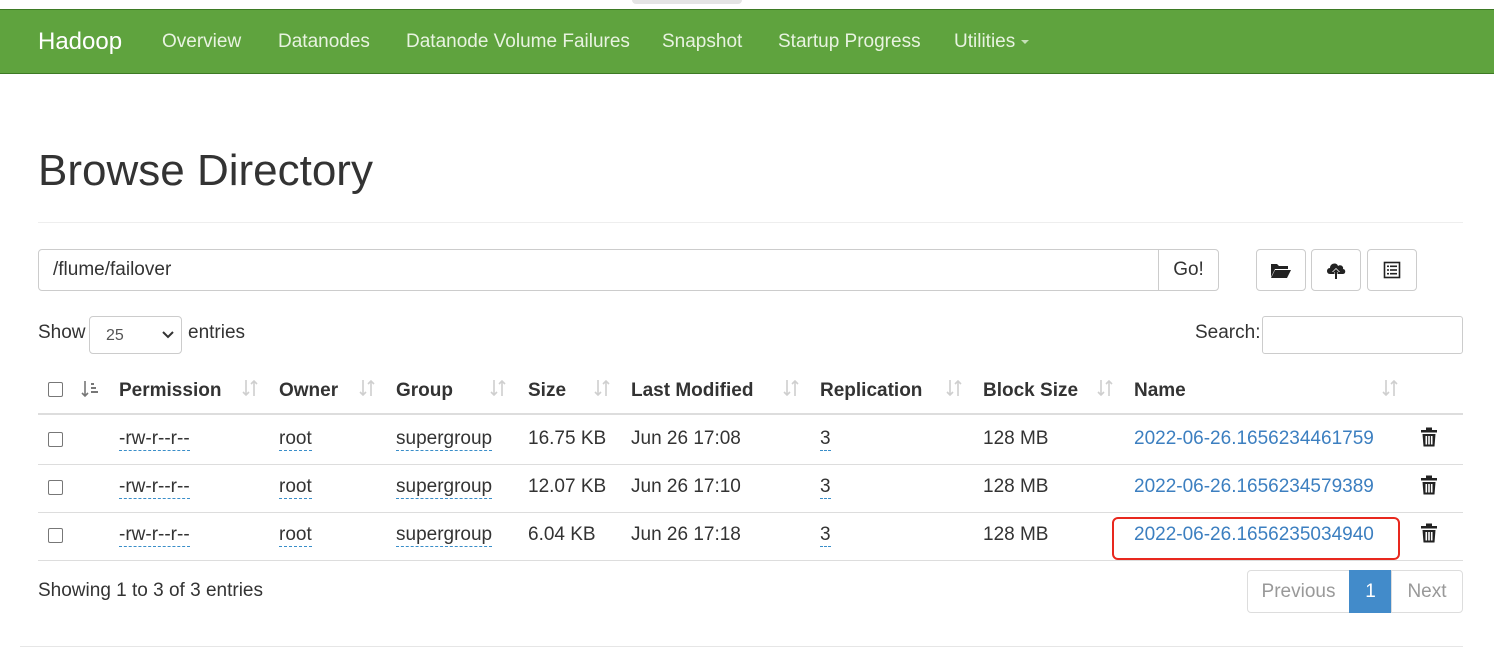  Describe the element at coordinates (702, 41) in the screenshot. I see `nav-snapshot: Snapshot` at that location.